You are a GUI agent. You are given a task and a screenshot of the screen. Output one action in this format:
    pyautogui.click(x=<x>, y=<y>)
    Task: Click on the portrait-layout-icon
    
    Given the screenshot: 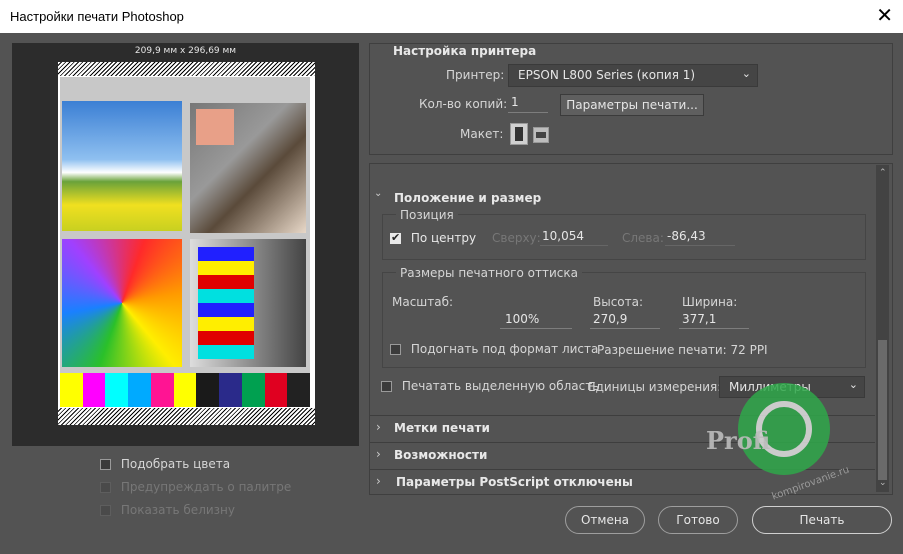 What is the action you would take?
    pyautogui.click(x=519, y=134)
    